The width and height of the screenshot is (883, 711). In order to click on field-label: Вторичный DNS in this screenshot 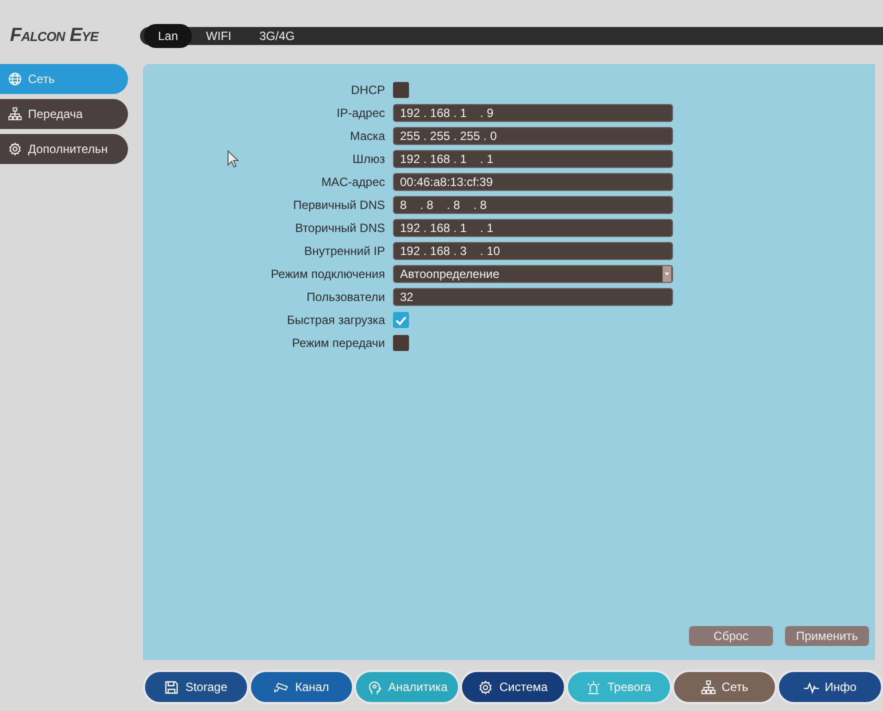, I will do `click(340, 227)`.